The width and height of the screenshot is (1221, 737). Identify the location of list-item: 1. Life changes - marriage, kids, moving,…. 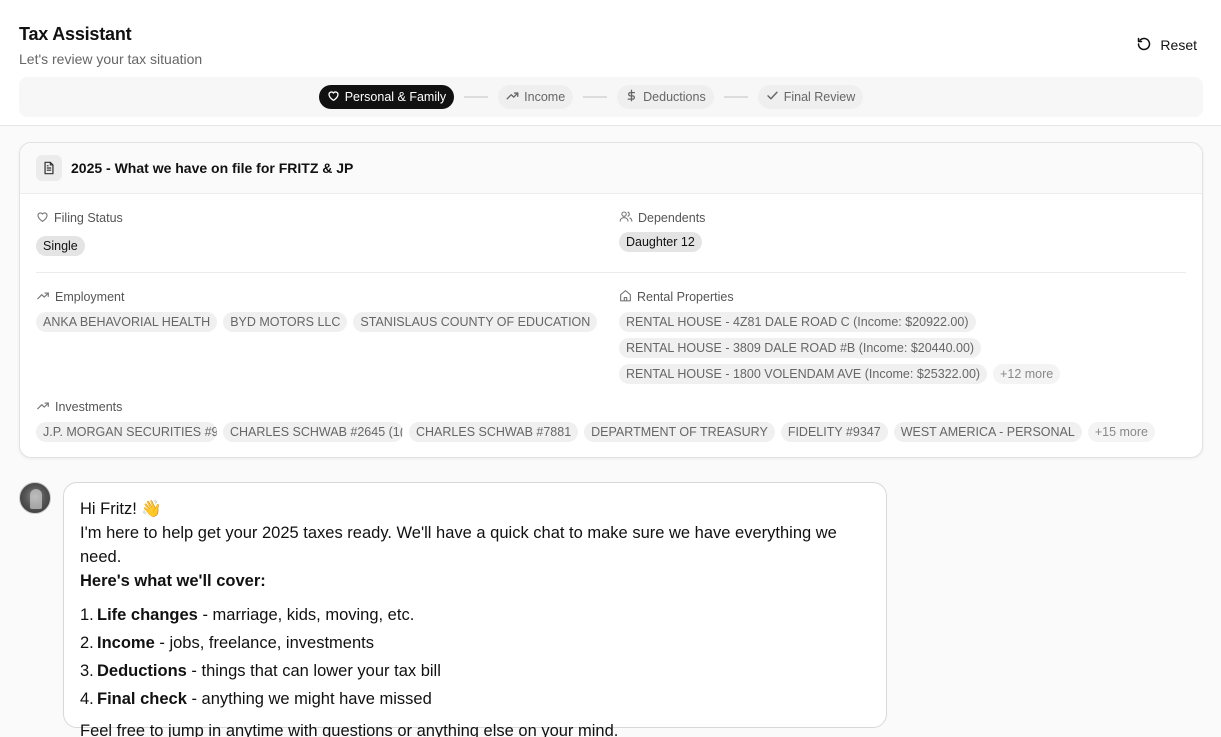
(247, 615).